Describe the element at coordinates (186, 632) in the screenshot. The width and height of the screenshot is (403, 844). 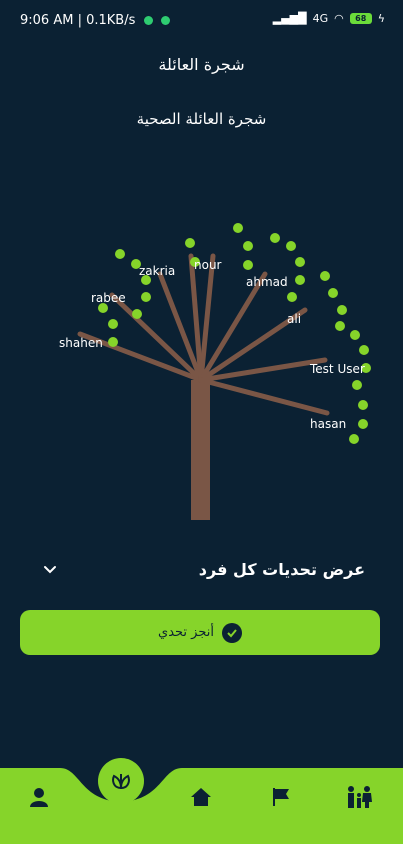
I see `complete-challenge-label: أنجز تحدي` at that location.